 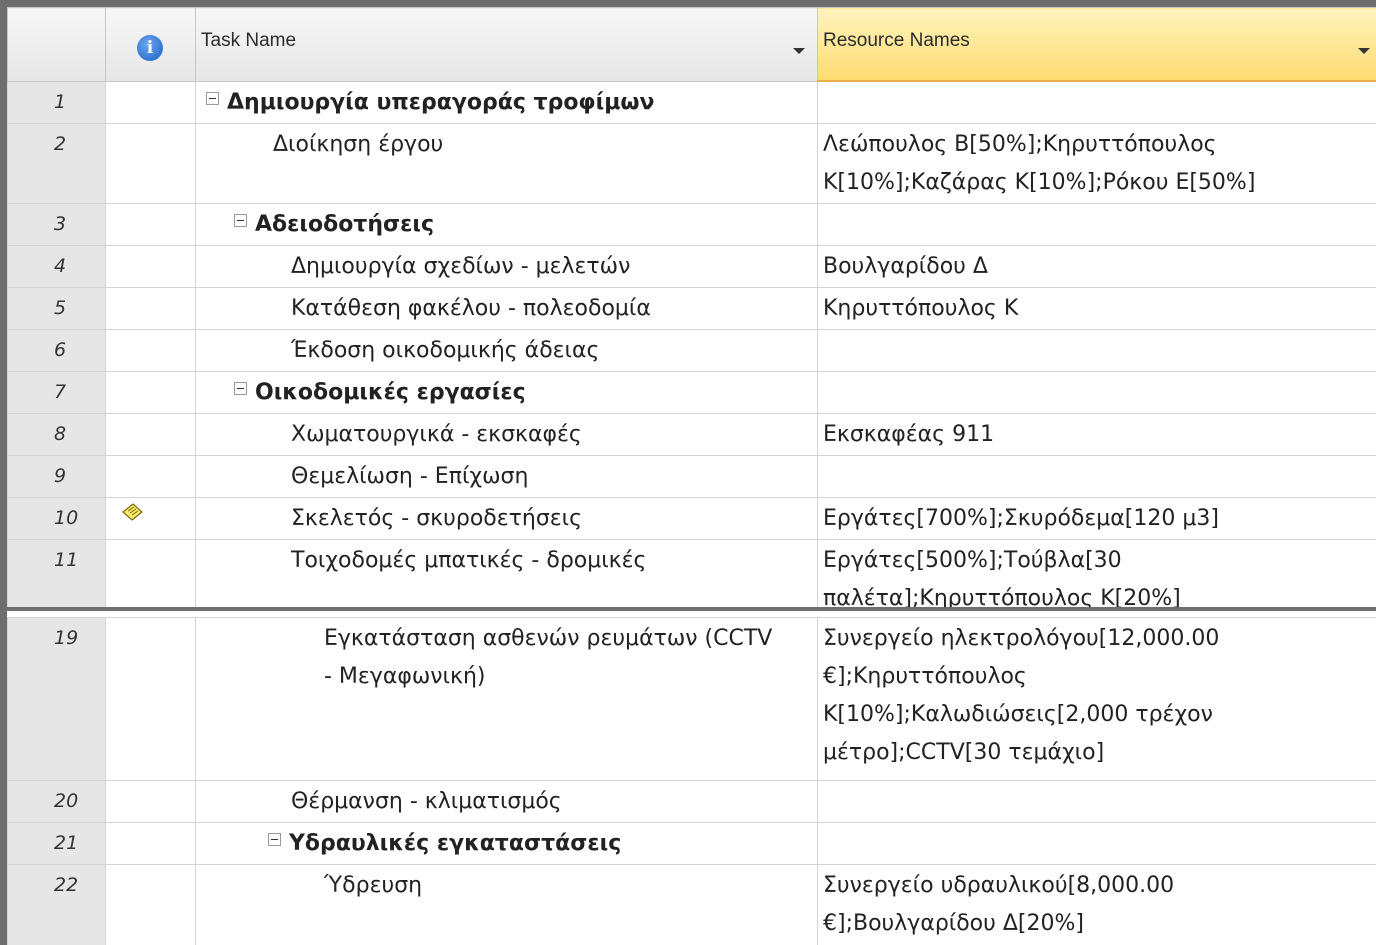 I want to click on task-name-cell: Σκελετός - σκυροδετήσεις, so click(x=506, y=518).